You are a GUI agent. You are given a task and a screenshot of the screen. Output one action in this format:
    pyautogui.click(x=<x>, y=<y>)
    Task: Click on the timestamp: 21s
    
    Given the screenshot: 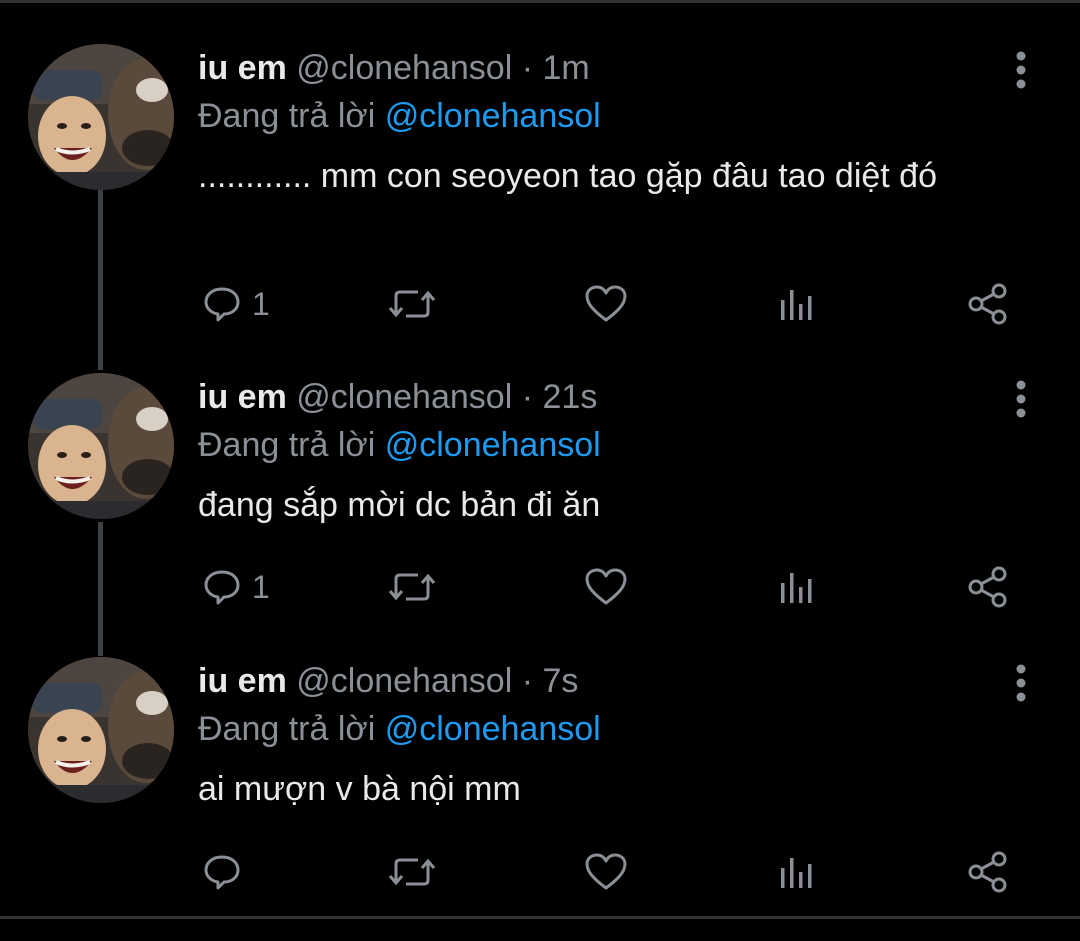 What is the action you would take?
    pyautogui.click(x=570, y=397)
    